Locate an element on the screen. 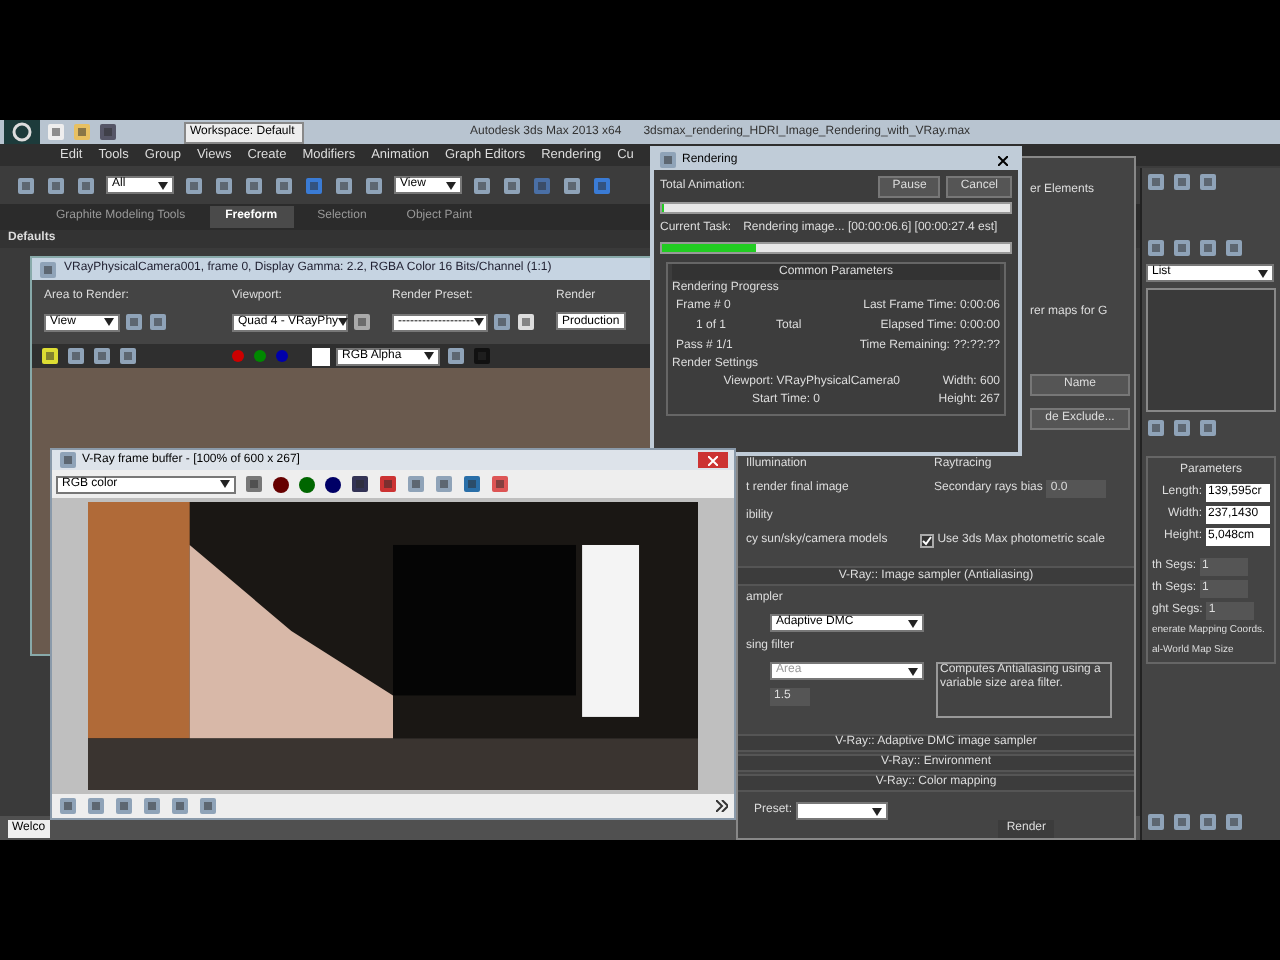 Image resolution: width=1280 pixels, height=960 pixels. expand-icon is located at coordinates (722, 806).